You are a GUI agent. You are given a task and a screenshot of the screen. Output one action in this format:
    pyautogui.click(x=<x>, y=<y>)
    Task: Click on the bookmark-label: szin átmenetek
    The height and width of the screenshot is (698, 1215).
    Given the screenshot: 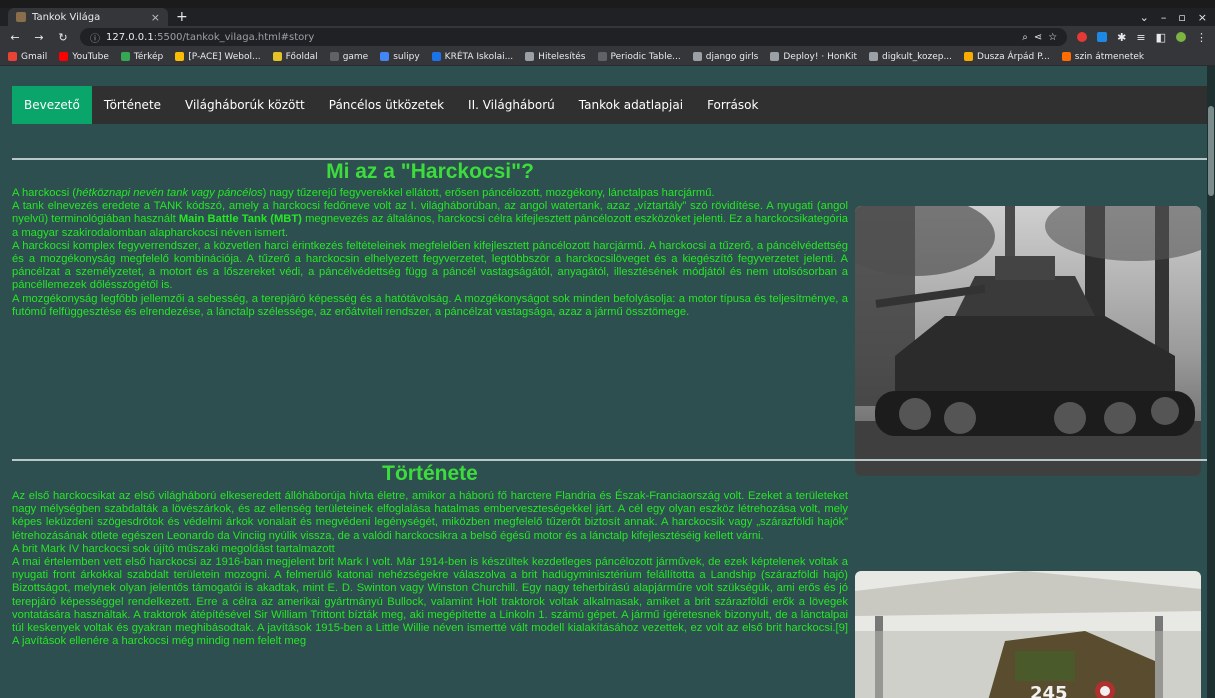 What is the action you would take?
    pyautogui.click(x=1109, y=56)
    